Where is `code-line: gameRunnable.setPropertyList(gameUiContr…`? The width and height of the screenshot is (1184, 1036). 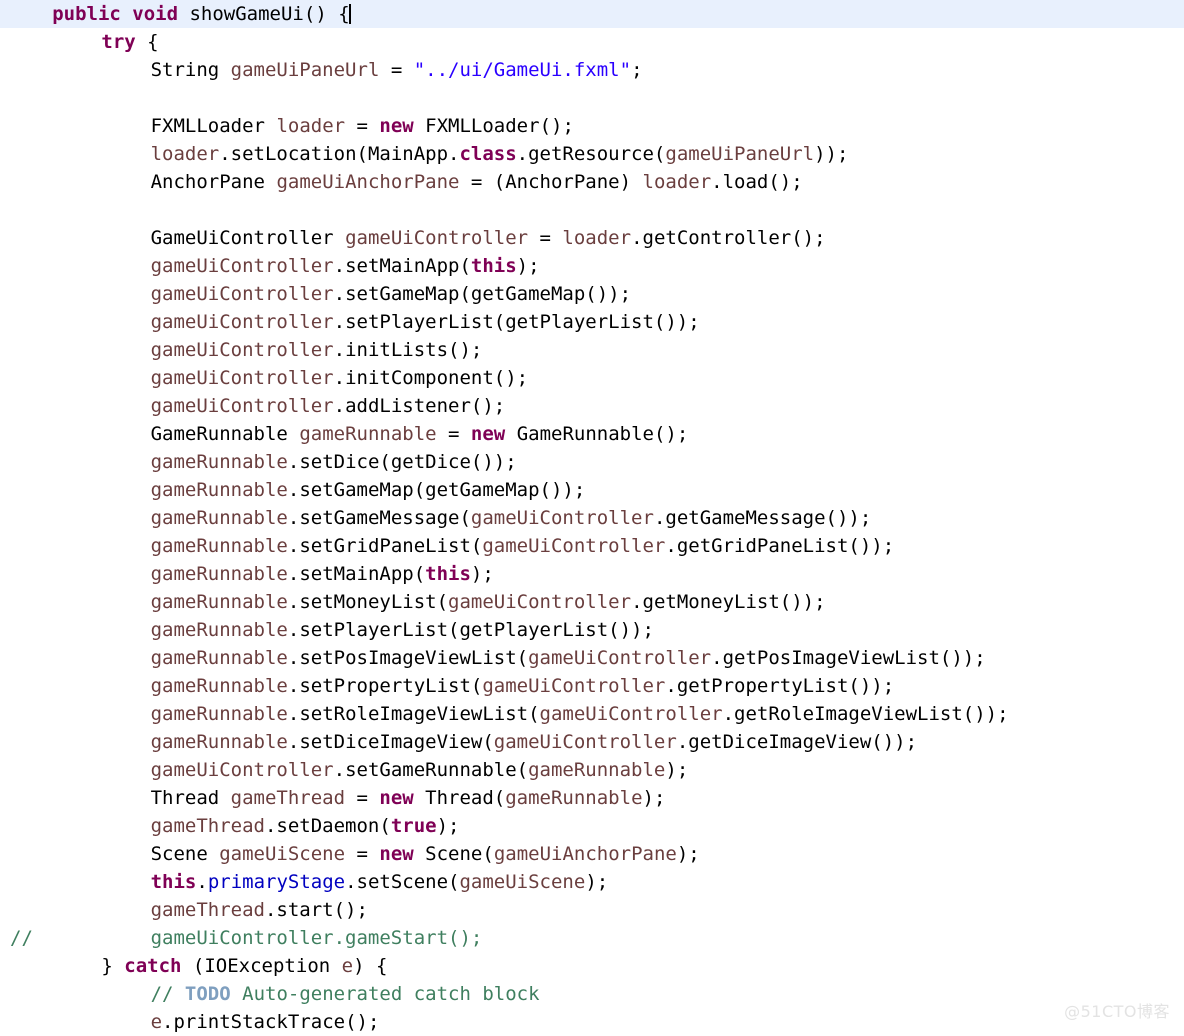 code-line: gameRunnable.setPropertyList(gameUiContr… is located at coordinates (592, 686).